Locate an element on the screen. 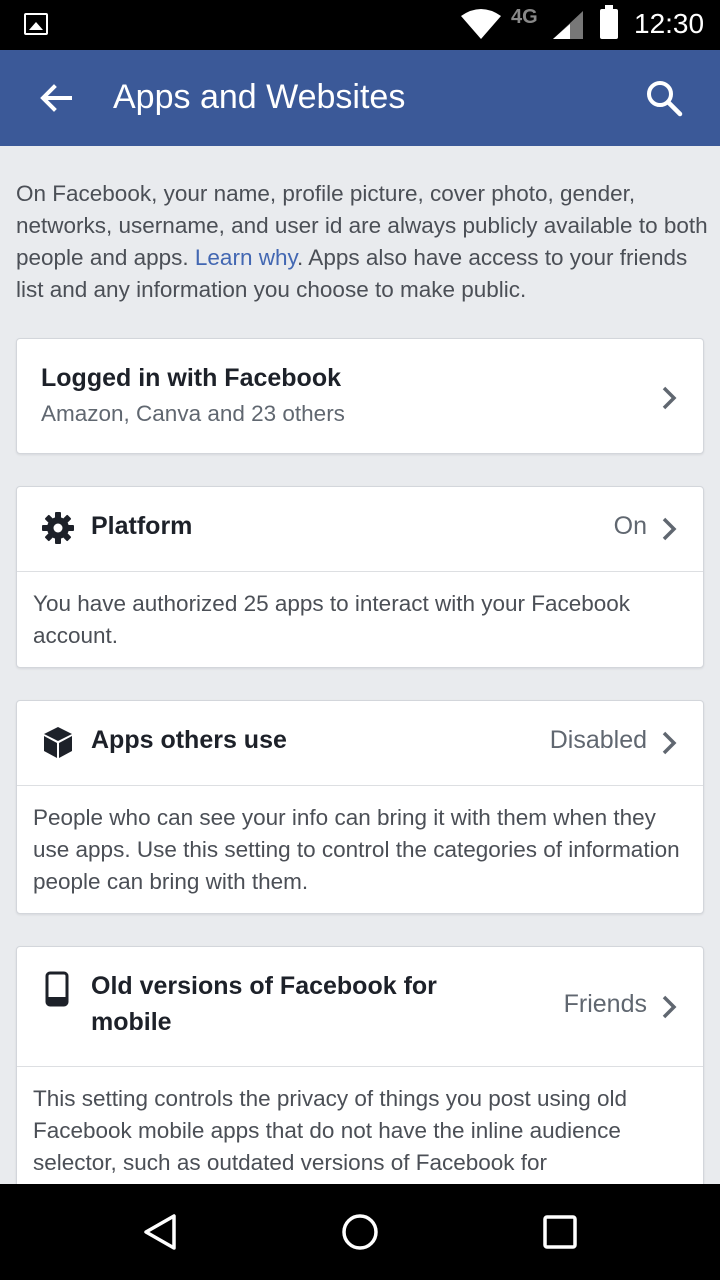 The width and height of the screenshot is (720, 1280). page-title: Apps and Websites is located at coordinates (259, 97).